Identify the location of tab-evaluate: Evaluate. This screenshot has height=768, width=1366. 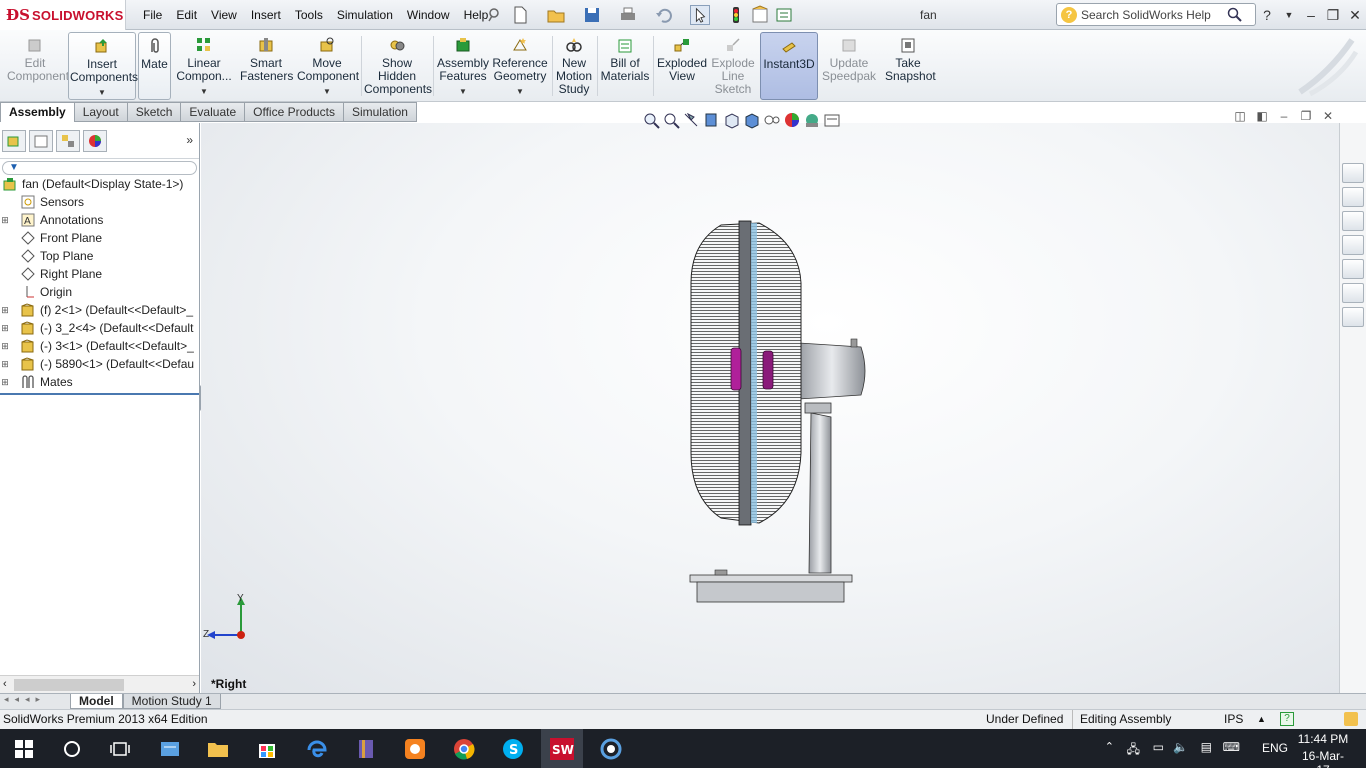
(213, 112).